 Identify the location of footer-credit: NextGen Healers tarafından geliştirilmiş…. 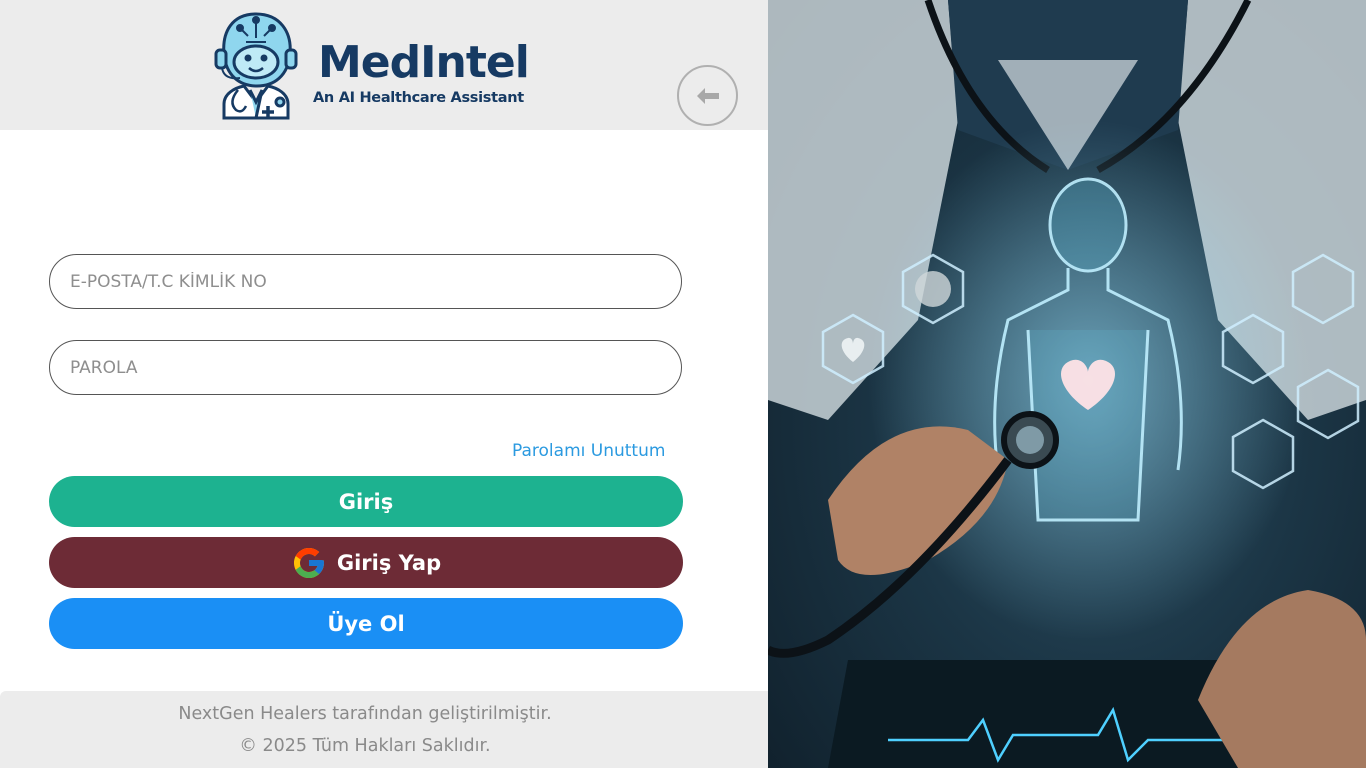
(365, 714).